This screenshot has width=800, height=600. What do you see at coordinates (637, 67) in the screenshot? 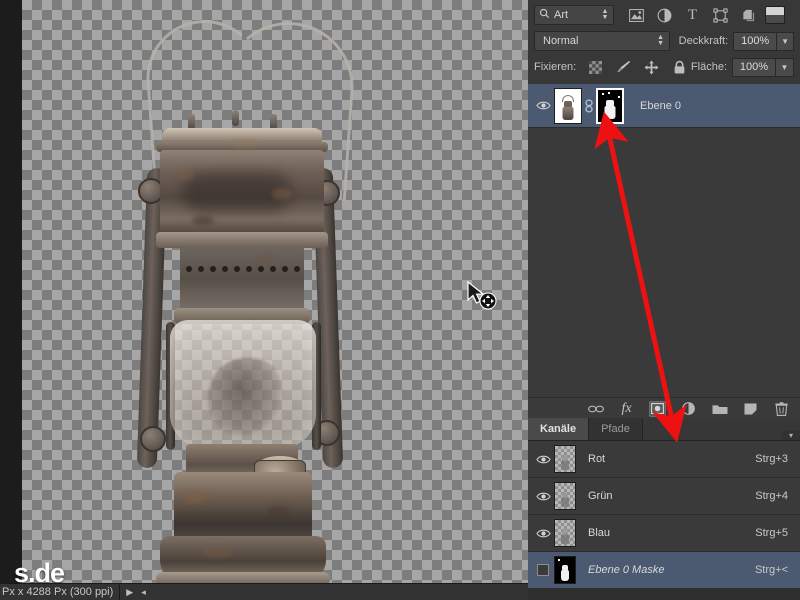
I see `lock-icon-group` at bounding box center [637, 67].